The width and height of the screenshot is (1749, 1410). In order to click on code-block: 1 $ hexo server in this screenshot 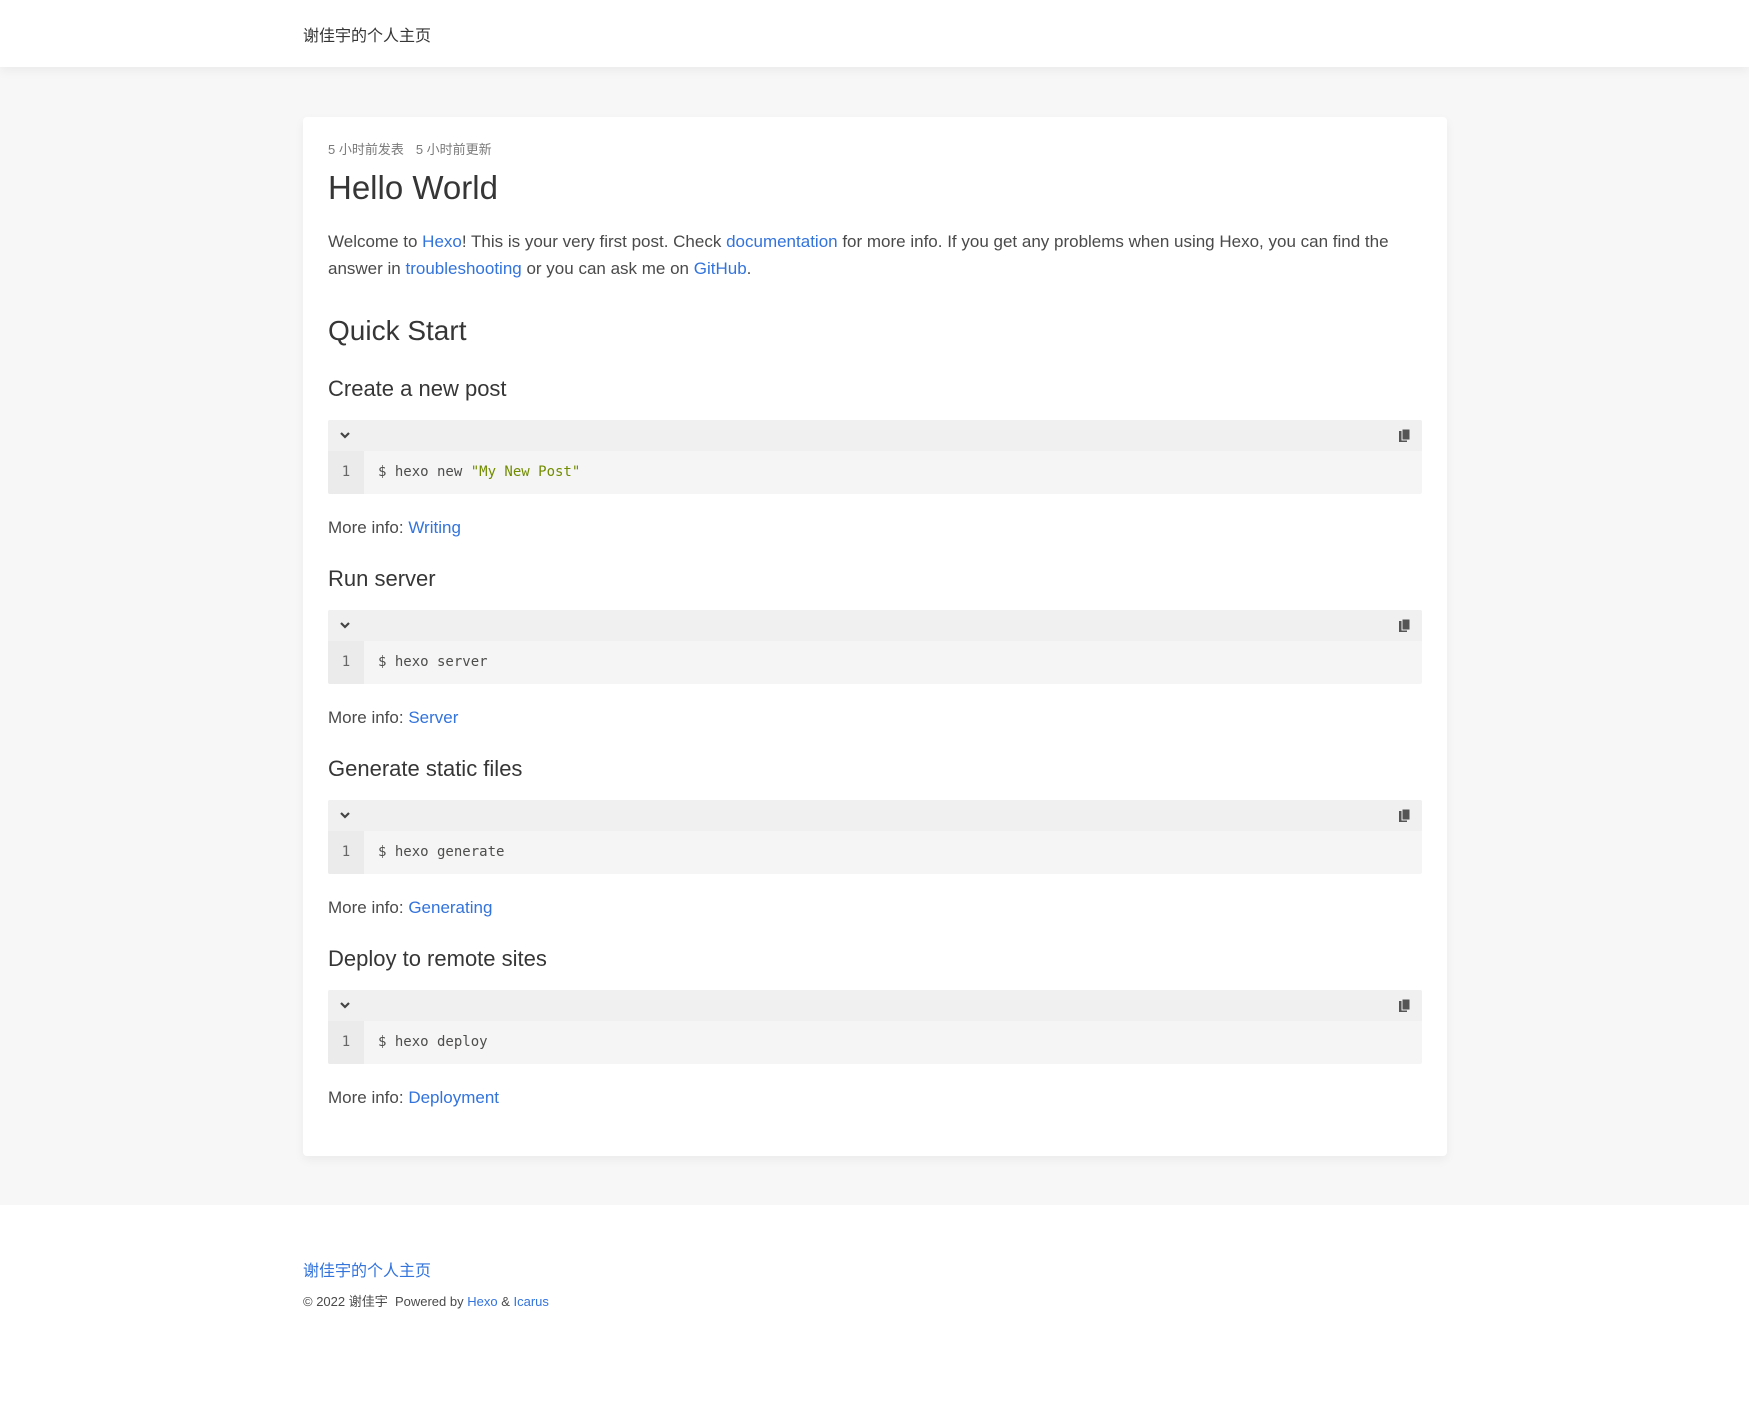, I will do `click(875, 647)`.